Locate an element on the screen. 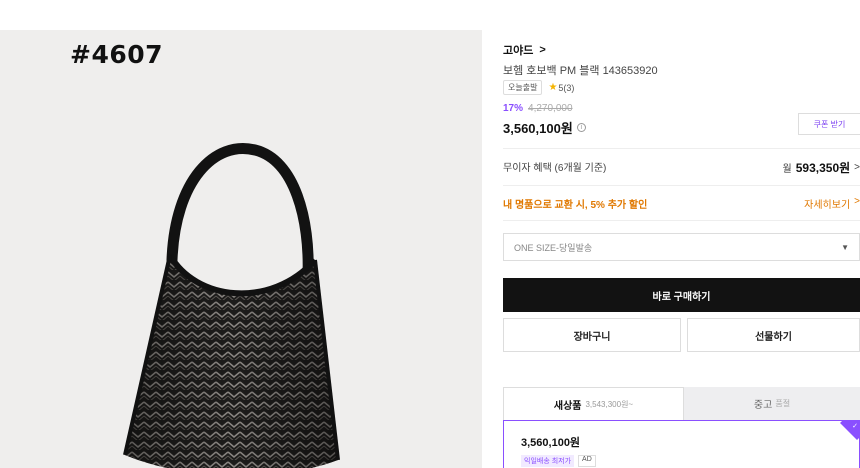  sale-price: 3,560,100원 is located at coordinates (538, 128).